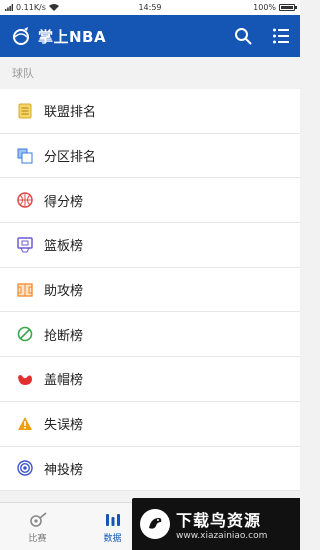 This screenshot has height=550, width=320. Describe the element at coordinates (64, 426) in the screenshot. I see `list-item-label: 失误榜` at that location.